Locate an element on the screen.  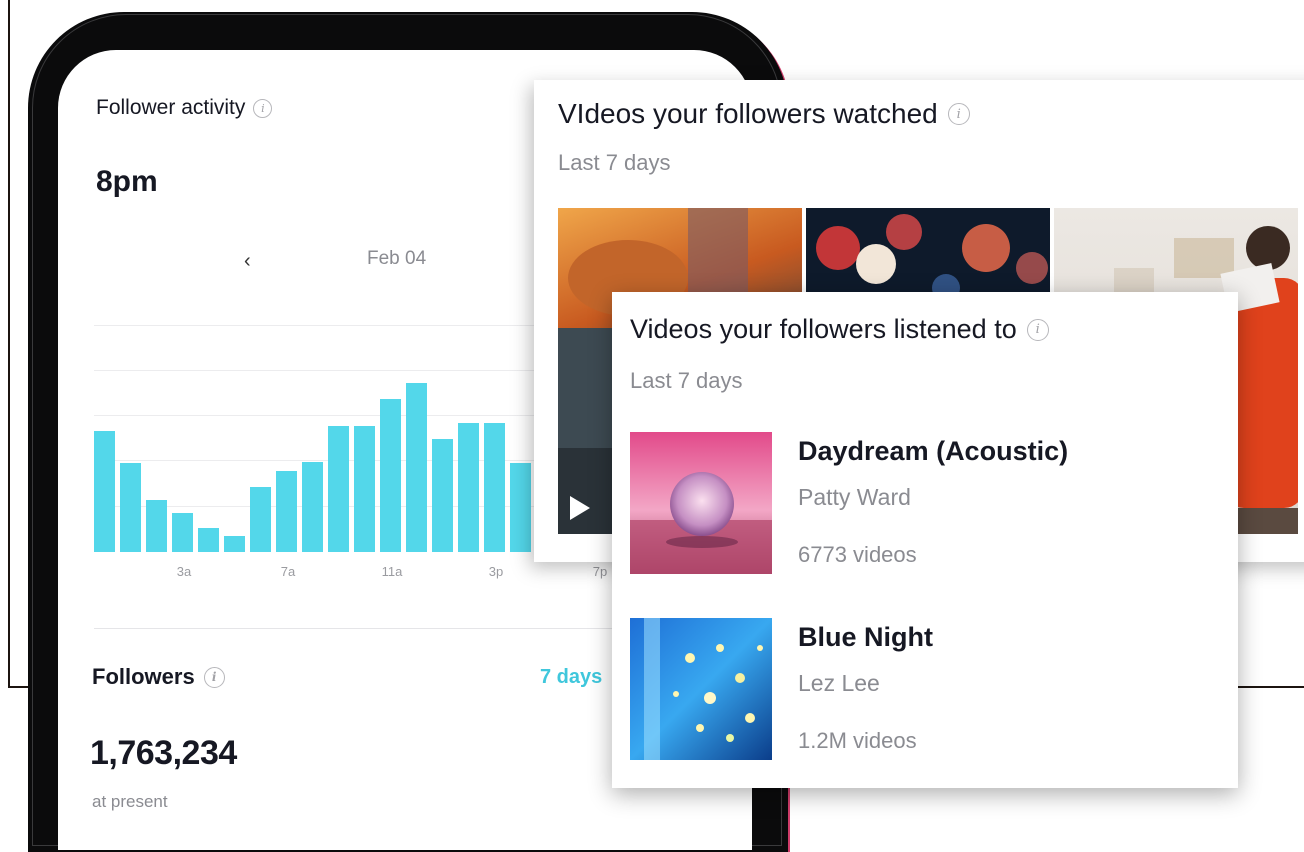
x-tick-label: 11a is located at coordinates (392, 571).